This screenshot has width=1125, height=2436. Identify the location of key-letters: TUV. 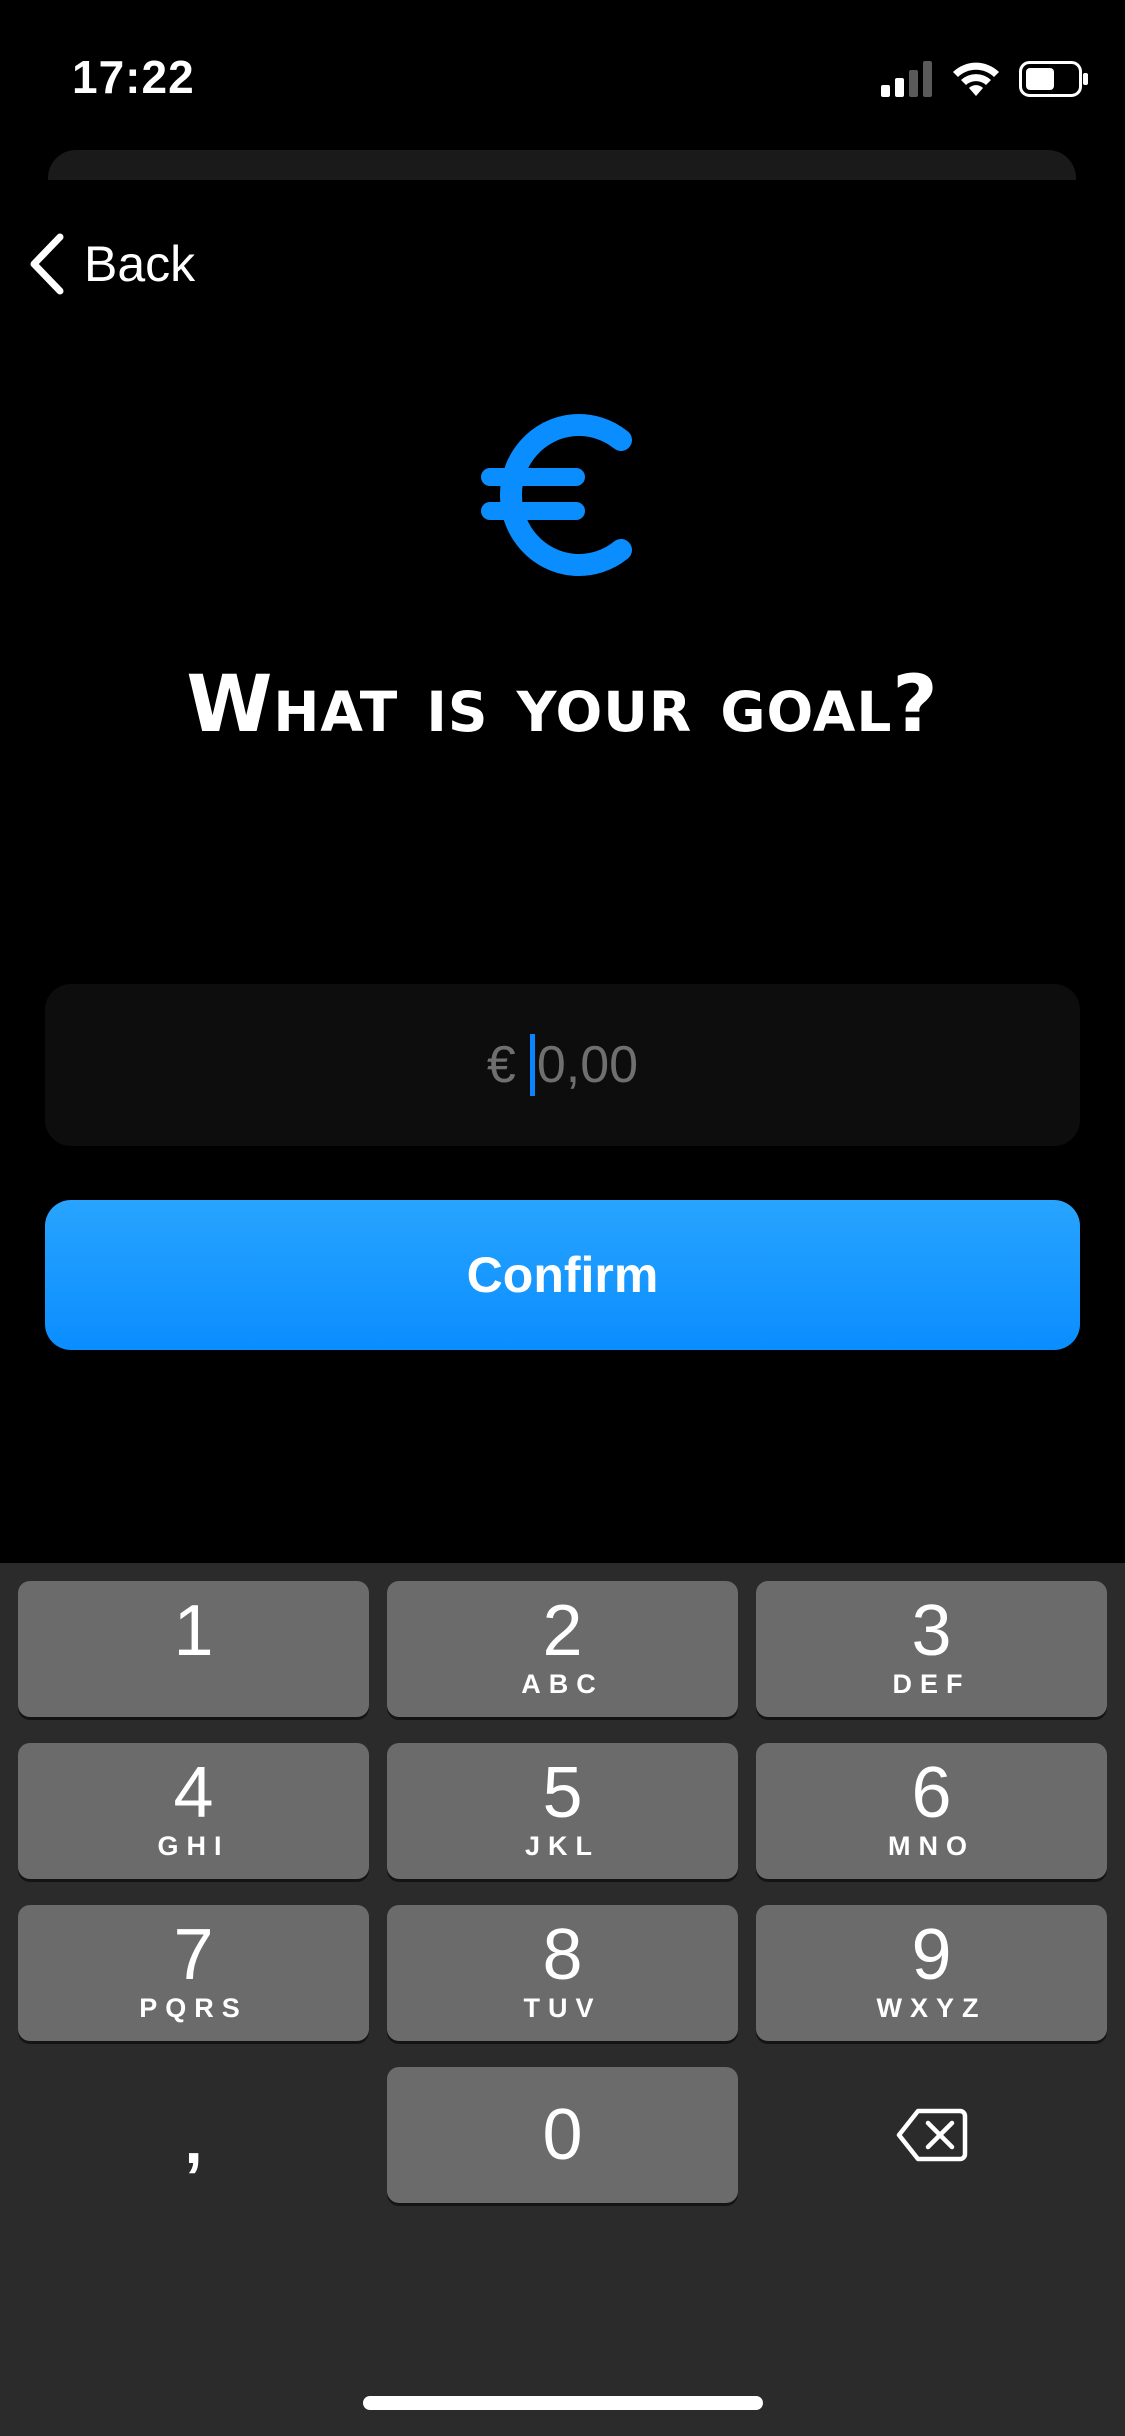
(562, 2008).